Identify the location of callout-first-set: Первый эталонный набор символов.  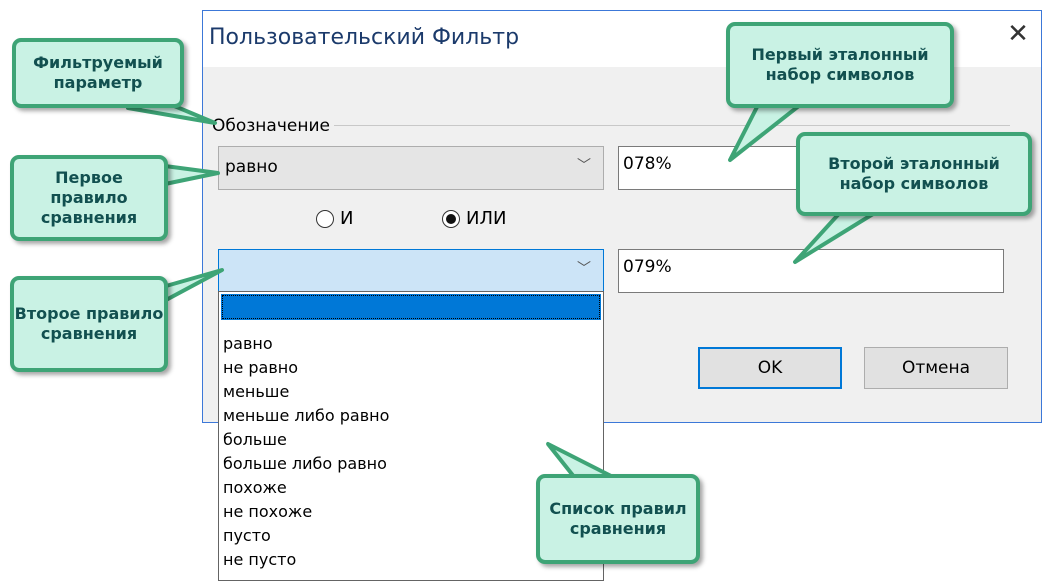
(840, 65).